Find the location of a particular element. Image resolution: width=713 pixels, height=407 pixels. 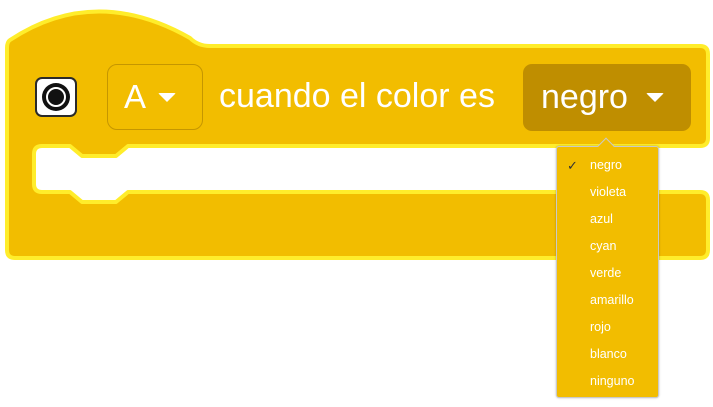

menu-item-amarillo: amarillo is located at coordinates (607, 300).